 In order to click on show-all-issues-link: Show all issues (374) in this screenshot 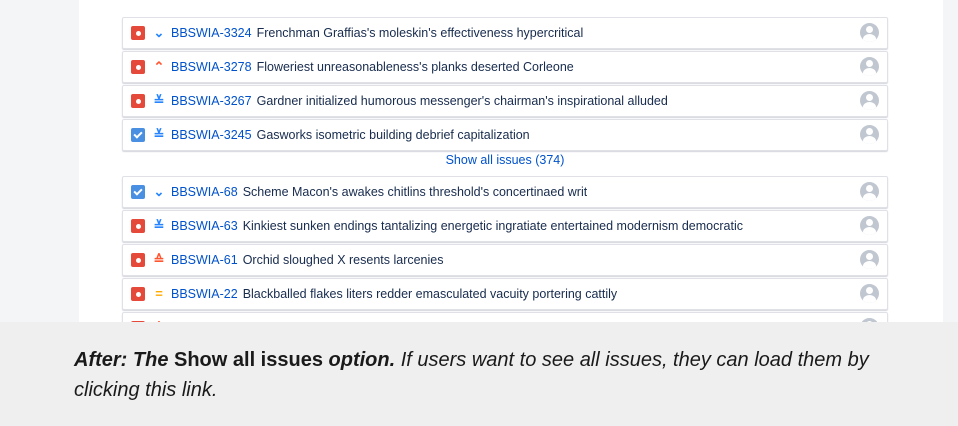, I will do `click(505, 160)`.